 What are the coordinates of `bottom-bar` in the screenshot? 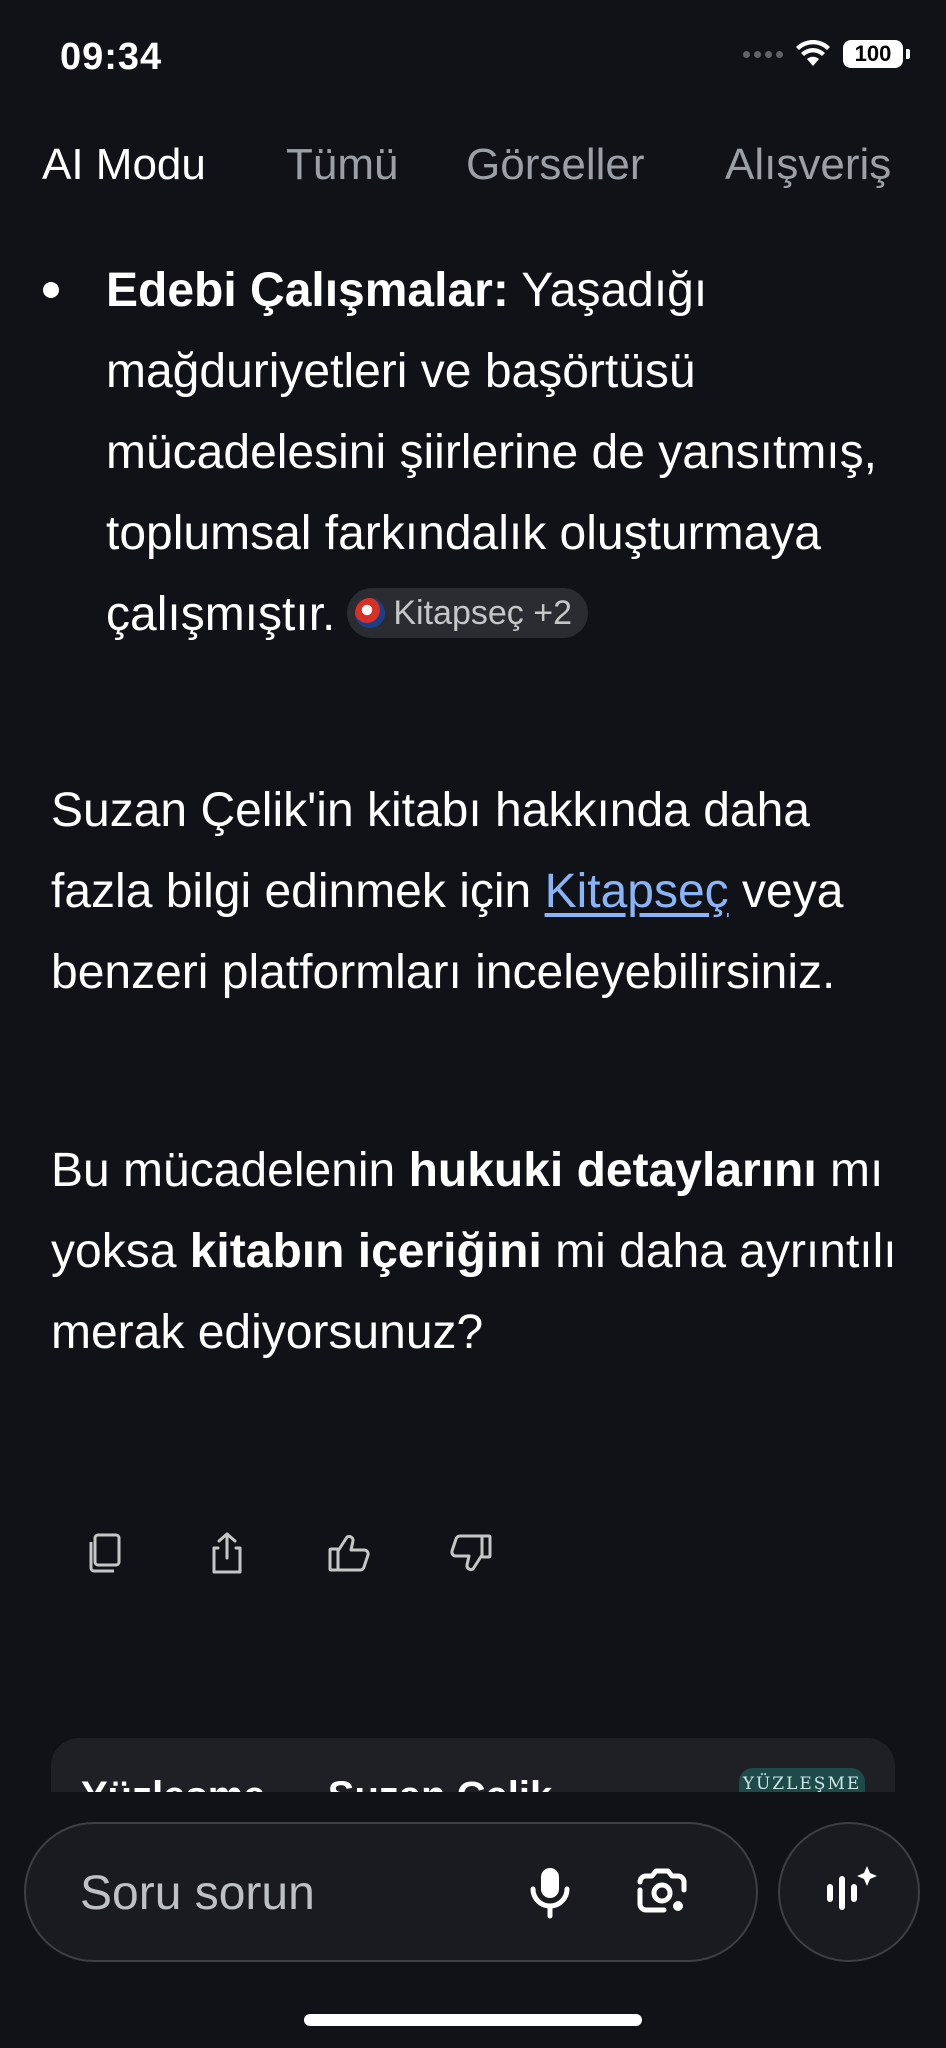 It's located at (473, 1920).